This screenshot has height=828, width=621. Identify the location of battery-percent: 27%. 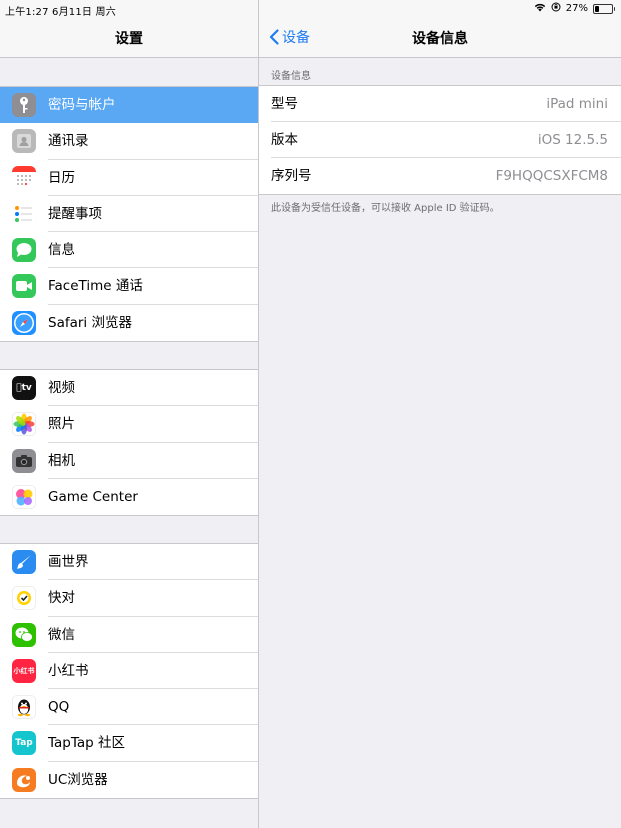
(576, 8).